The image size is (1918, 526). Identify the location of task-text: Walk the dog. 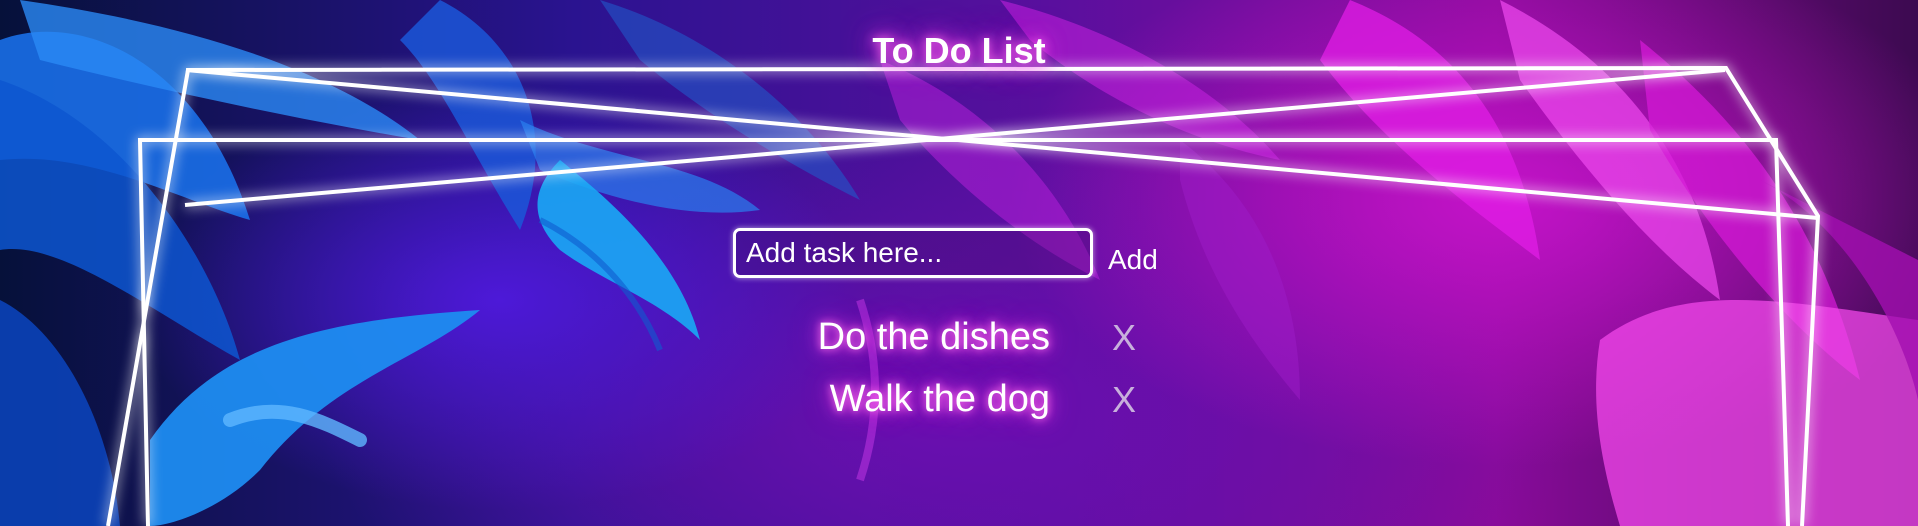
(939, 399).